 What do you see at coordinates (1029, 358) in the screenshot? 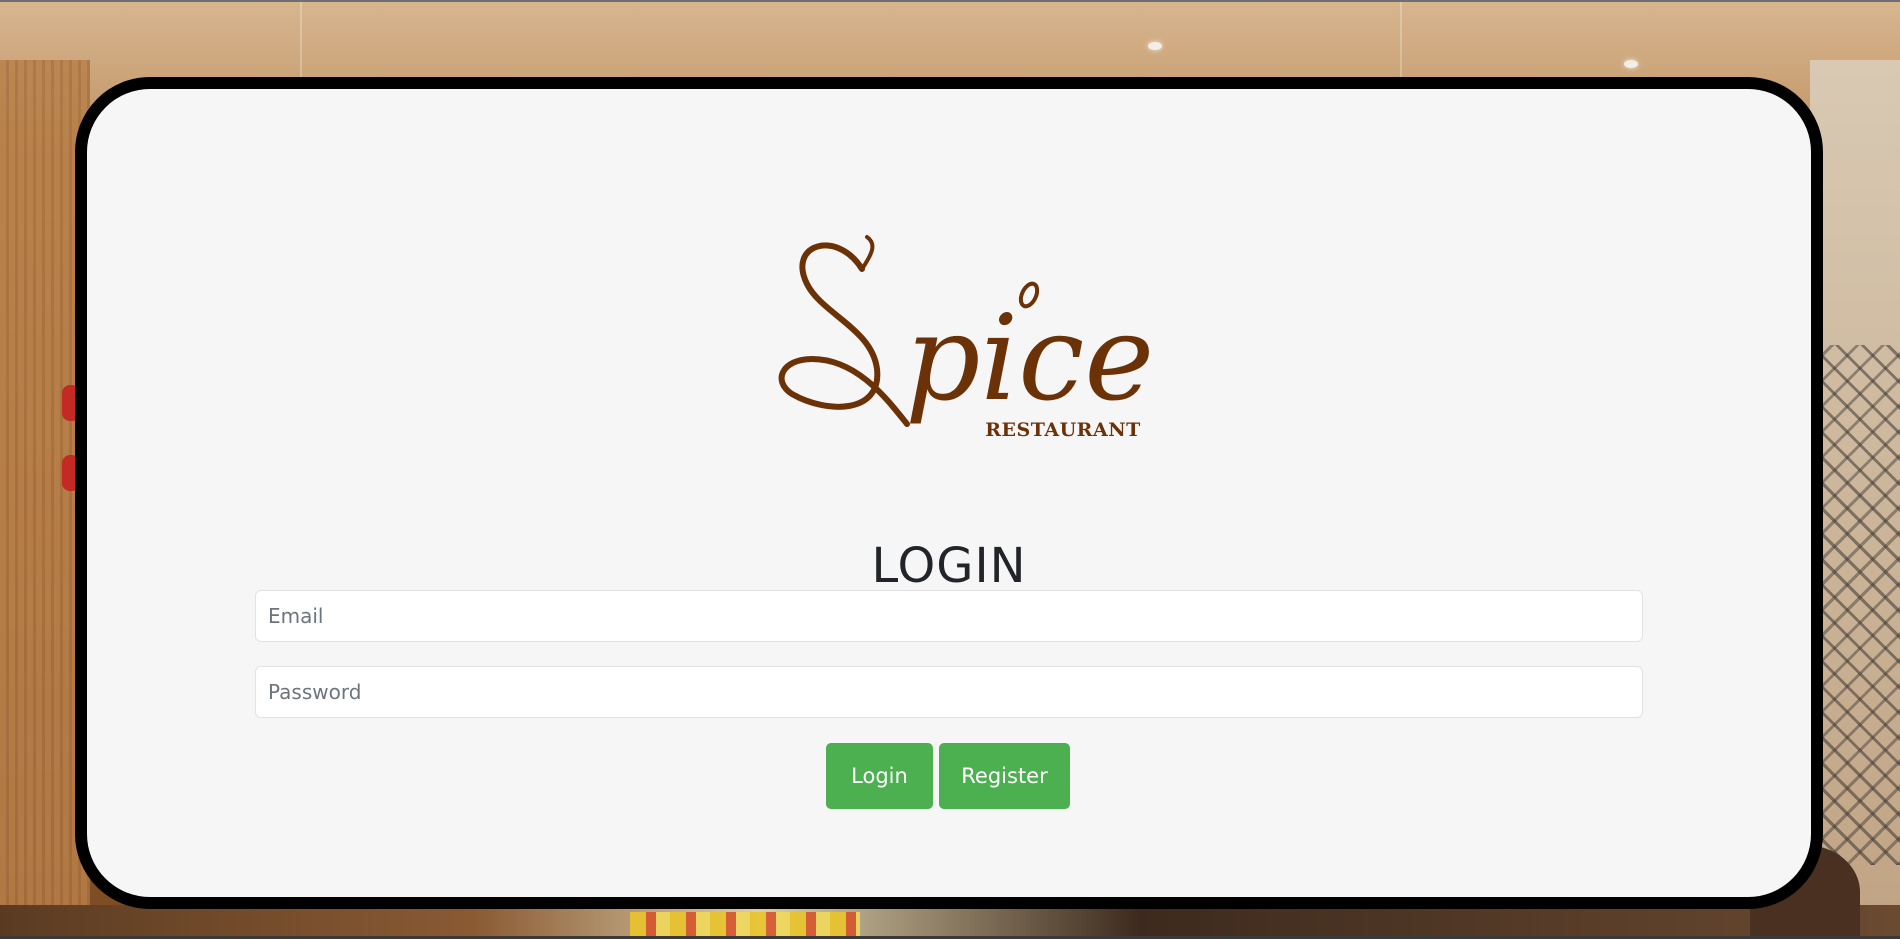
I see `logo-wordmark-tail: pice` at bounding box center [1029, 358].